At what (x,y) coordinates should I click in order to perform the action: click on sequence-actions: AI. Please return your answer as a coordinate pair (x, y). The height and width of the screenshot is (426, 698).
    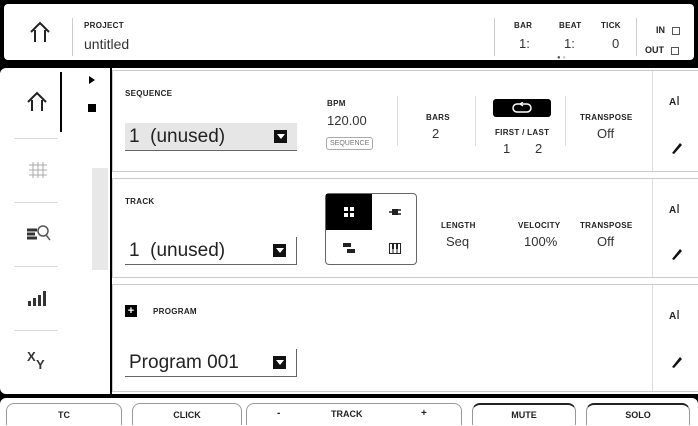
    Looking at the image, I should click on (675, 121).